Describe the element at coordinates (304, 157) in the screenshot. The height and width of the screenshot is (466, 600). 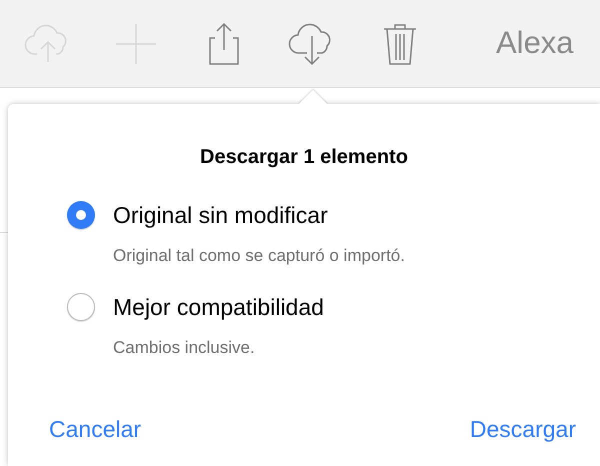
I see `popover-title: Descargar 1 elemento` at that location.